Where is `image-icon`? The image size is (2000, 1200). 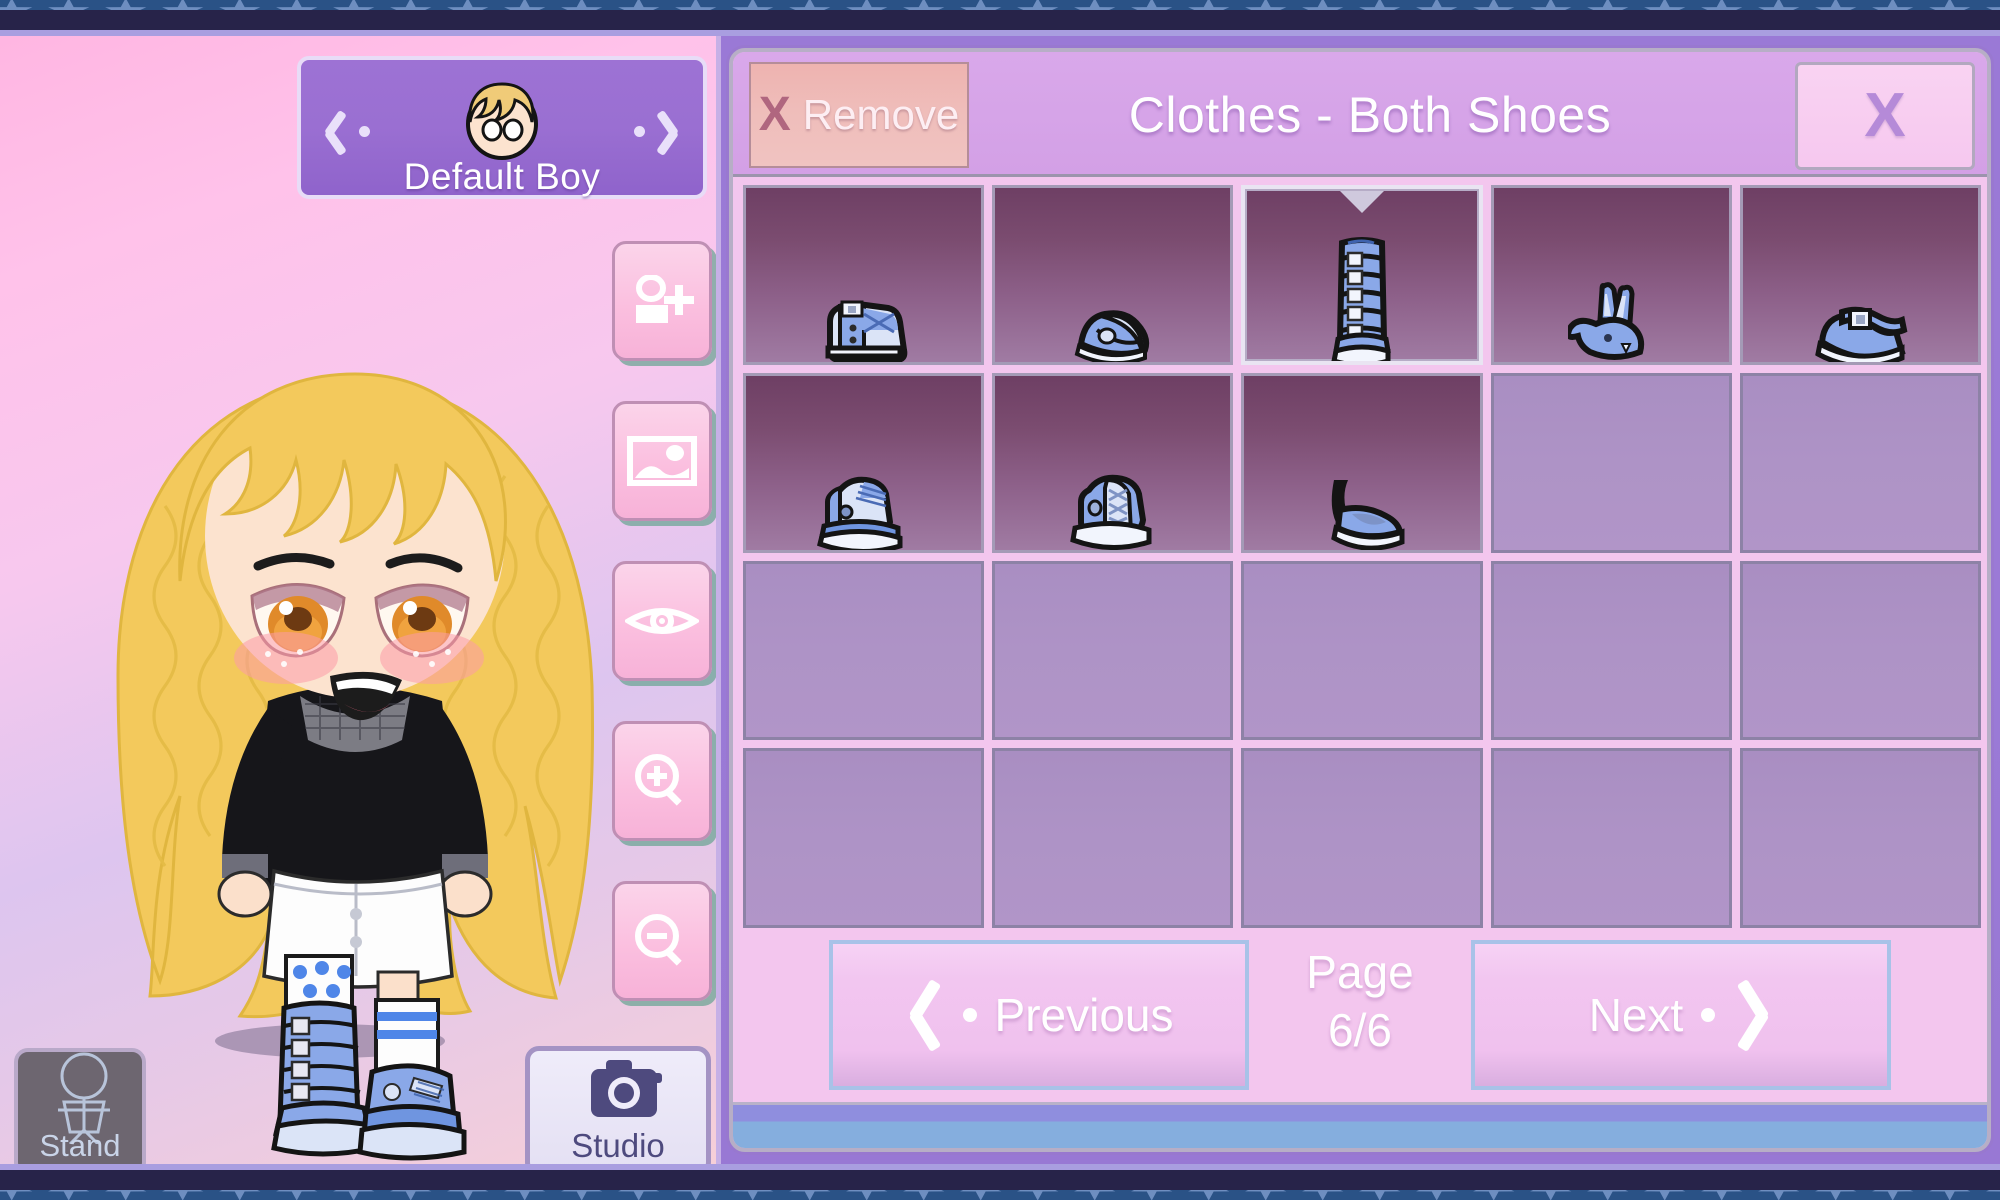 image-icon is located at coordinates (662, 461).